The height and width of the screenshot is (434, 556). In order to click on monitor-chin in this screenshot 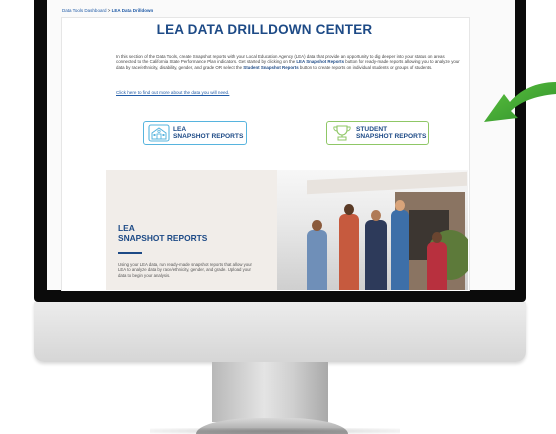, I will do `click(280, 332)`.